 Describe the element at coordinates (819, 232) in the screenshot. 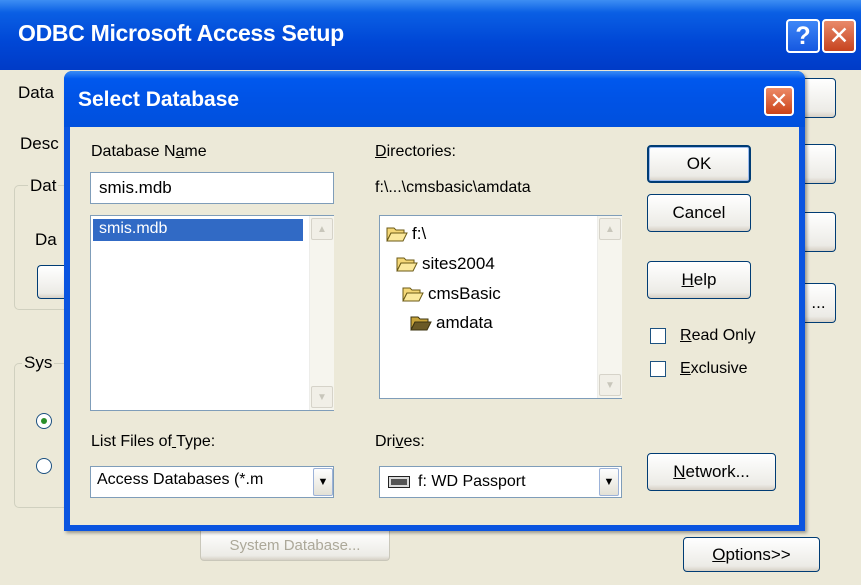

I see `help-button-bg` at that location.